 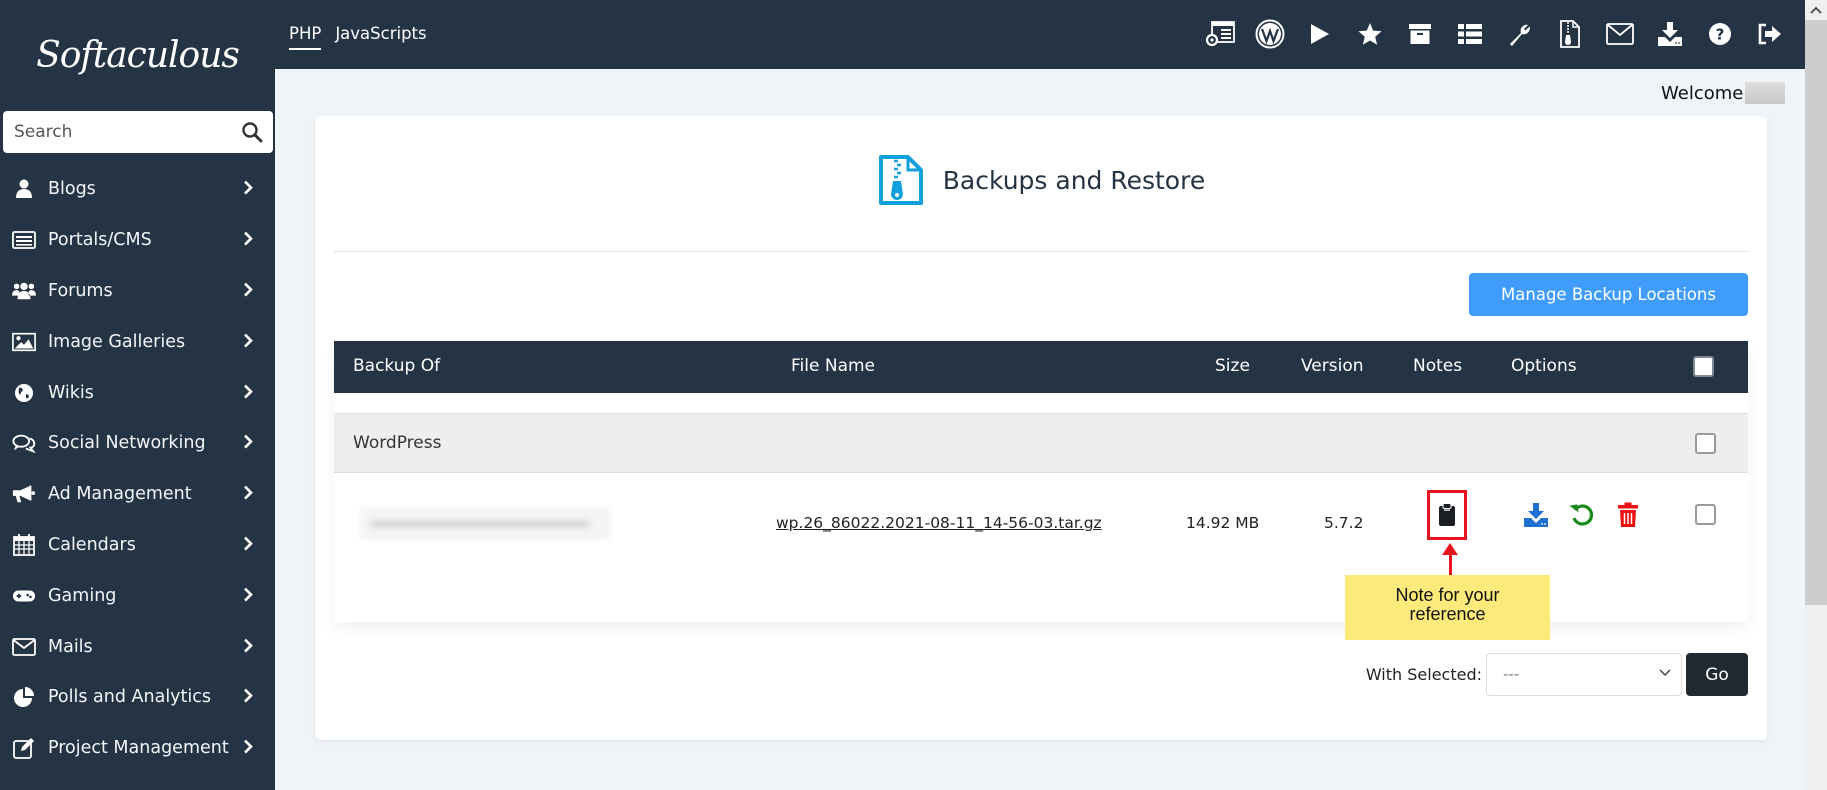 What do you see at coordinates (1470, 34) in the screenshot?
I see `list-icon` at bounding box center [1470, 34].